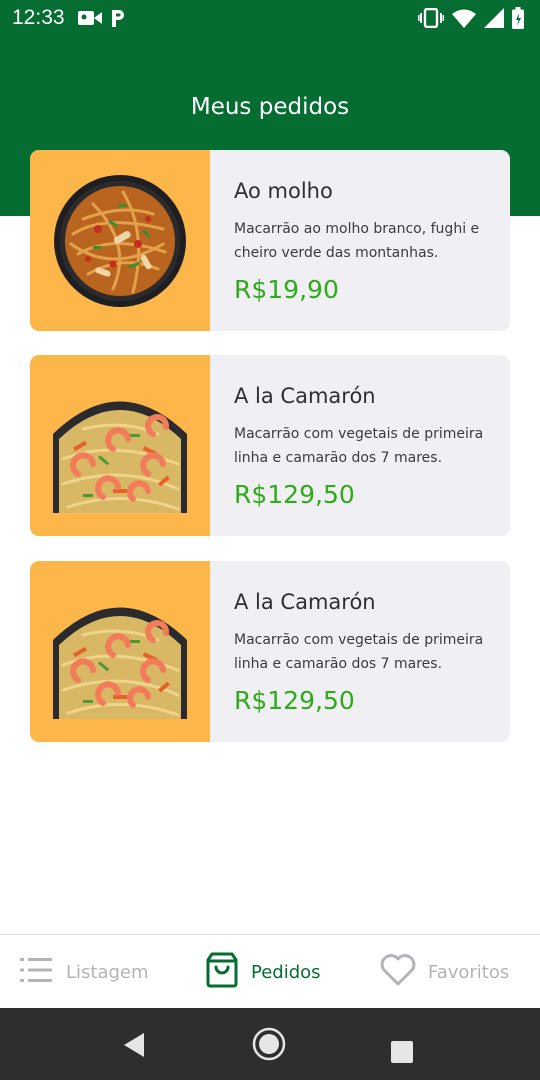 This screenshot has width=540, height=1080. What do you see at coordinates (37, 972) in the screenshot?
I see `list-icon` at bounding box center [37, 972].